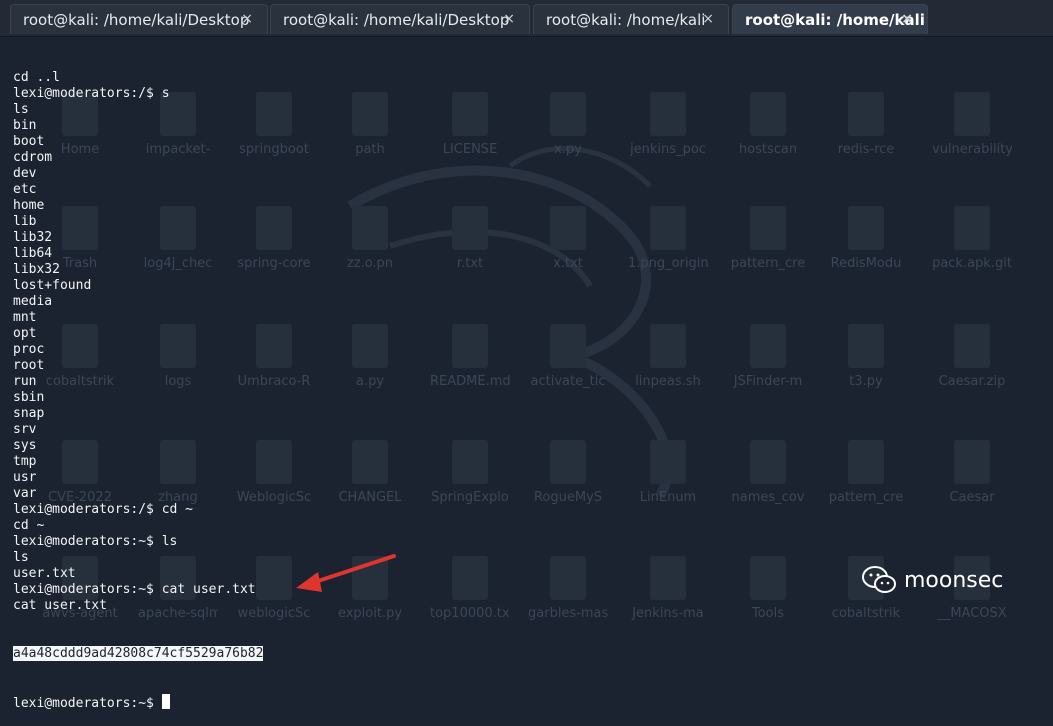 The height and width of the screenshot is (726, 1053). I want to click on desktop-icon-label: JSFinder-m, so click(768, 381).